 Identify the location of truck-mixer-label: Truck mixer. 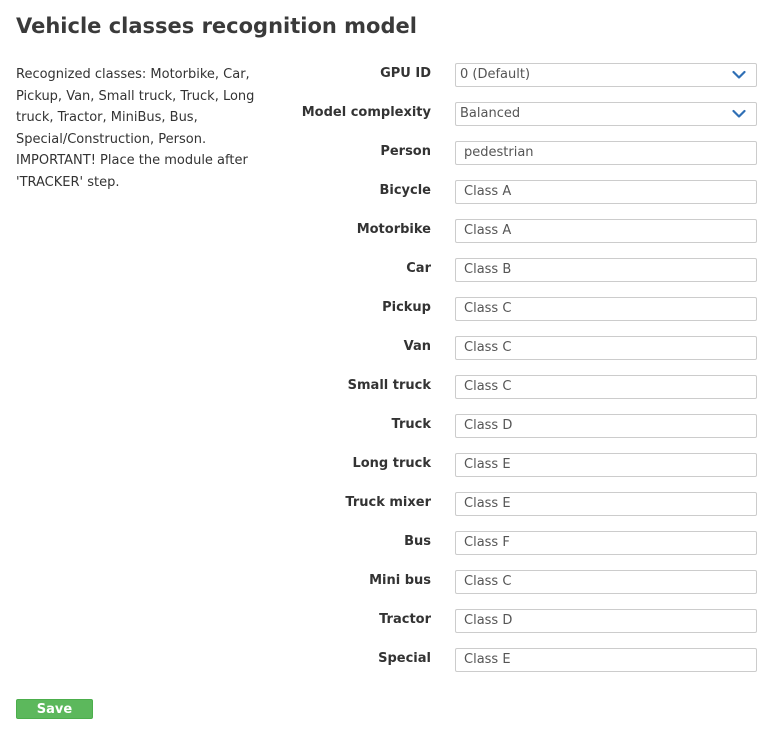
(388, 502).